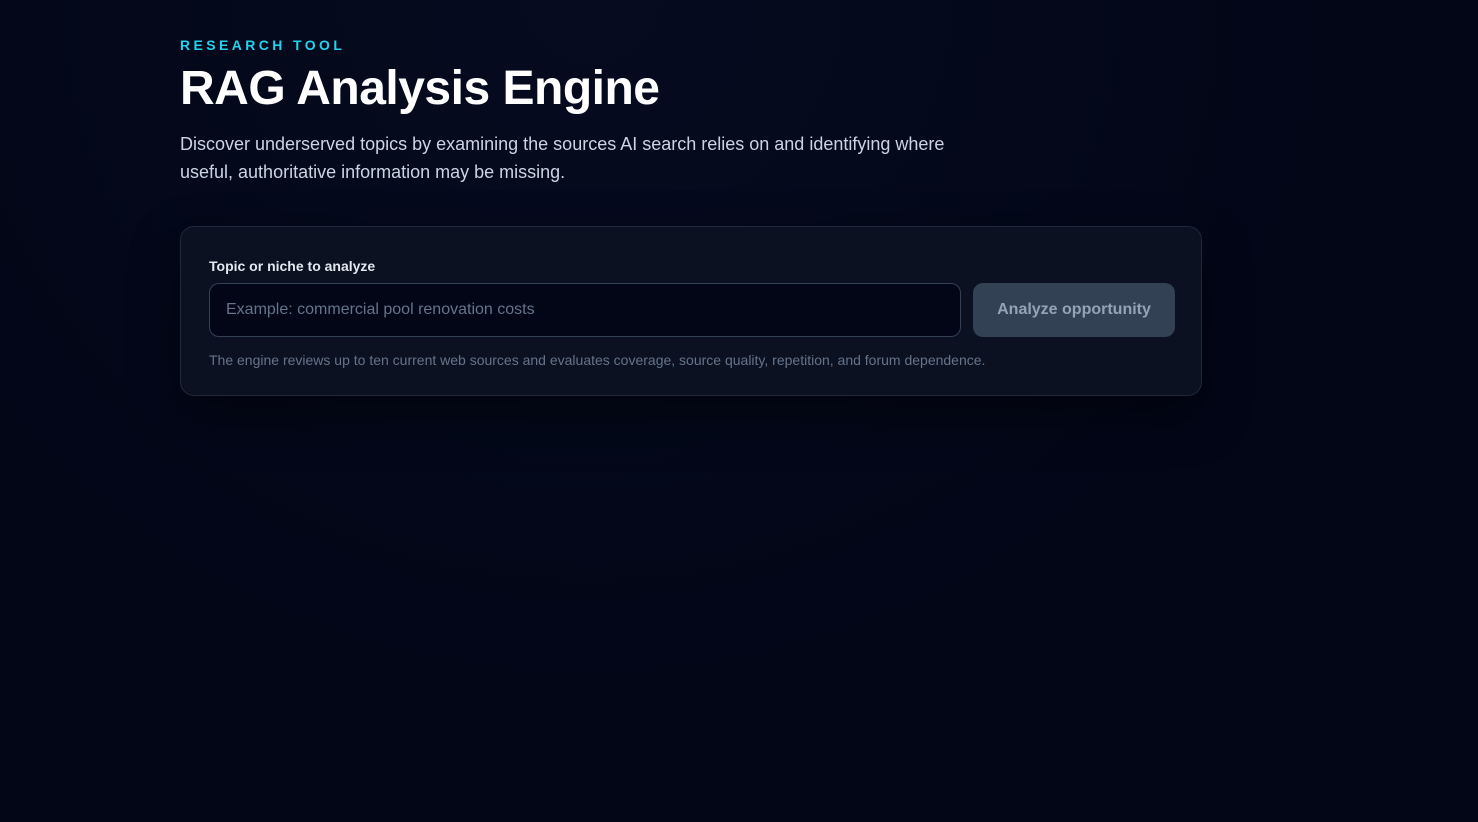  What do you see at coordinates (585, 310) in the screenshot?
I see `topic-input` at bounding box center [585, 310].